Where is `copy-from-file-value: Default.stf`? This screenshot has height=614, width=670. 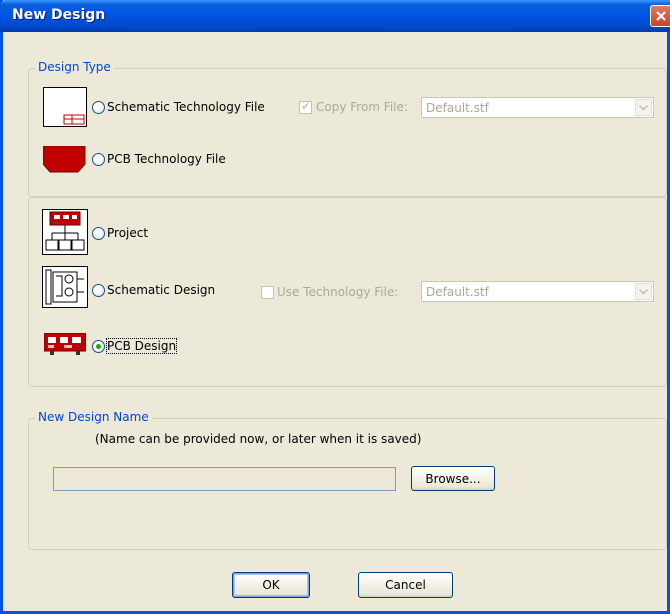 copy-from-file-value: Default.stf is located at coordinates (457, 108).